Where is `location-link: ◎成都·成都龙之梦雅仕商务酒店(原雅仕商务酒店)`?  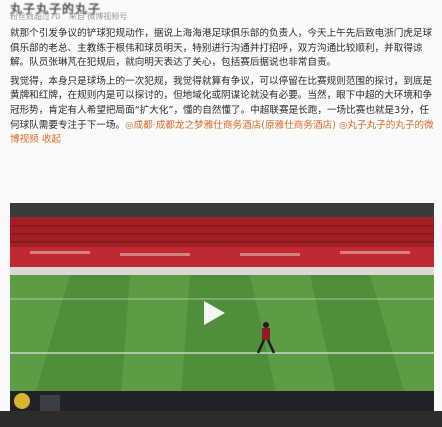
location-link: ◎成都·成都龙之梦雅仕商务酒店(原雅仕商务酒店) is located at coordinates (230, 125).